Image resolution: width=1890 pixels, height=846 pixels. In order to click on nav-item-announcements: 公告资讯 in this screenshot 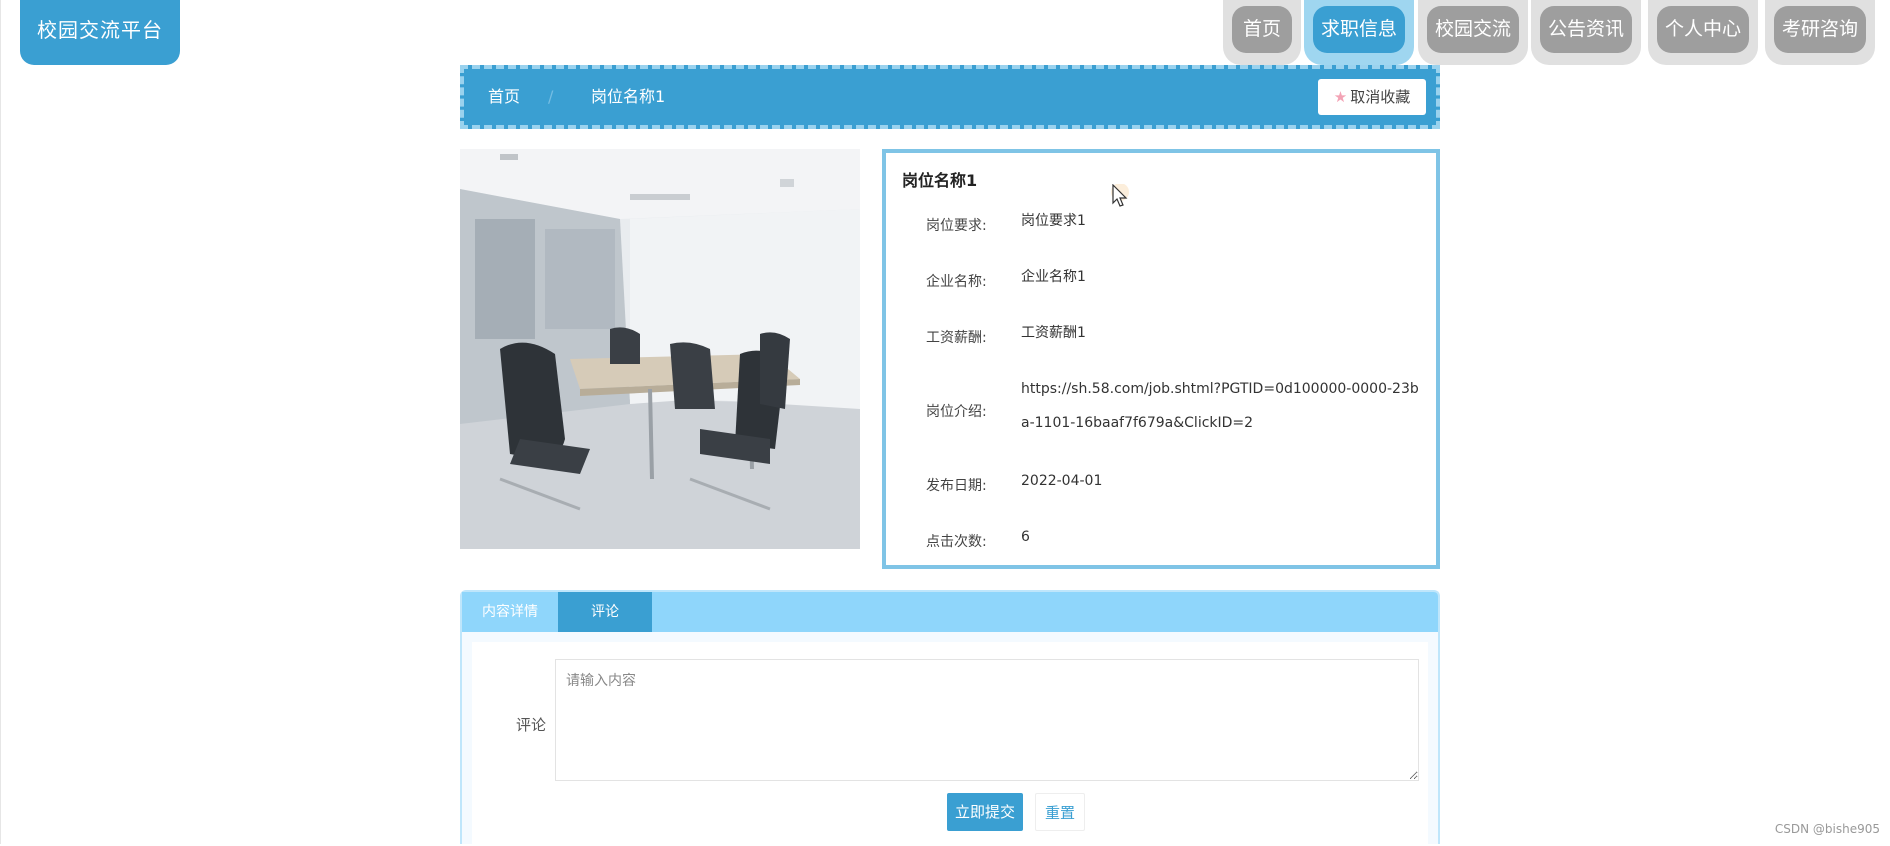, I will do `click(1586, 32)`.